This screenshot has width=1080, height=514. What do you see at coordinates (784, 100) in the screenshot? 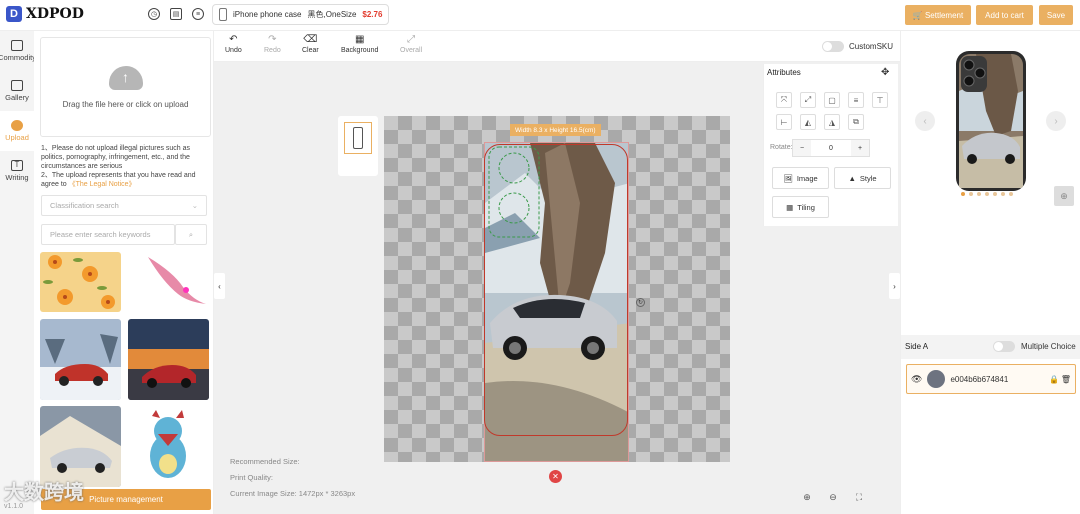
I see `fit-width-icon: ⤧` at bounding box center [784, 100].